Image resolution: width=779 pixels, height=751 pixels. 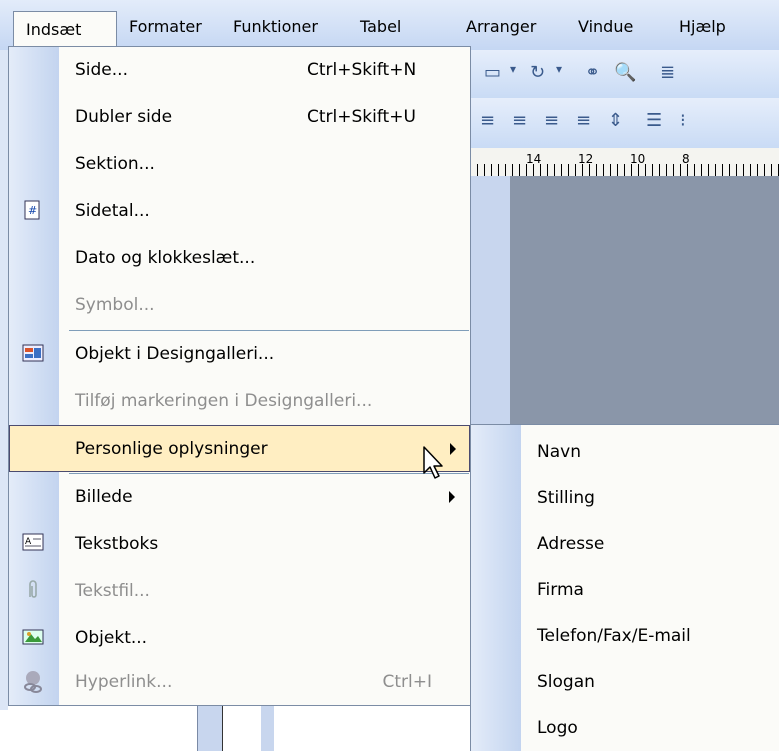 What do you see at coordinates (583, 120) in the screenshot?
I see `justify-icon: ≡` at bounding box center [583, 120].